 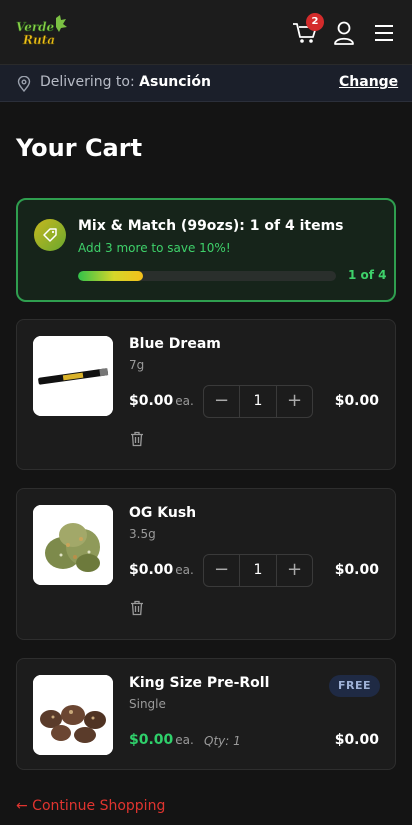 What do you see at coordinates (110, 276) in the screenshot?
I see `promo-progress-fill` at bounding box center [110, 276].